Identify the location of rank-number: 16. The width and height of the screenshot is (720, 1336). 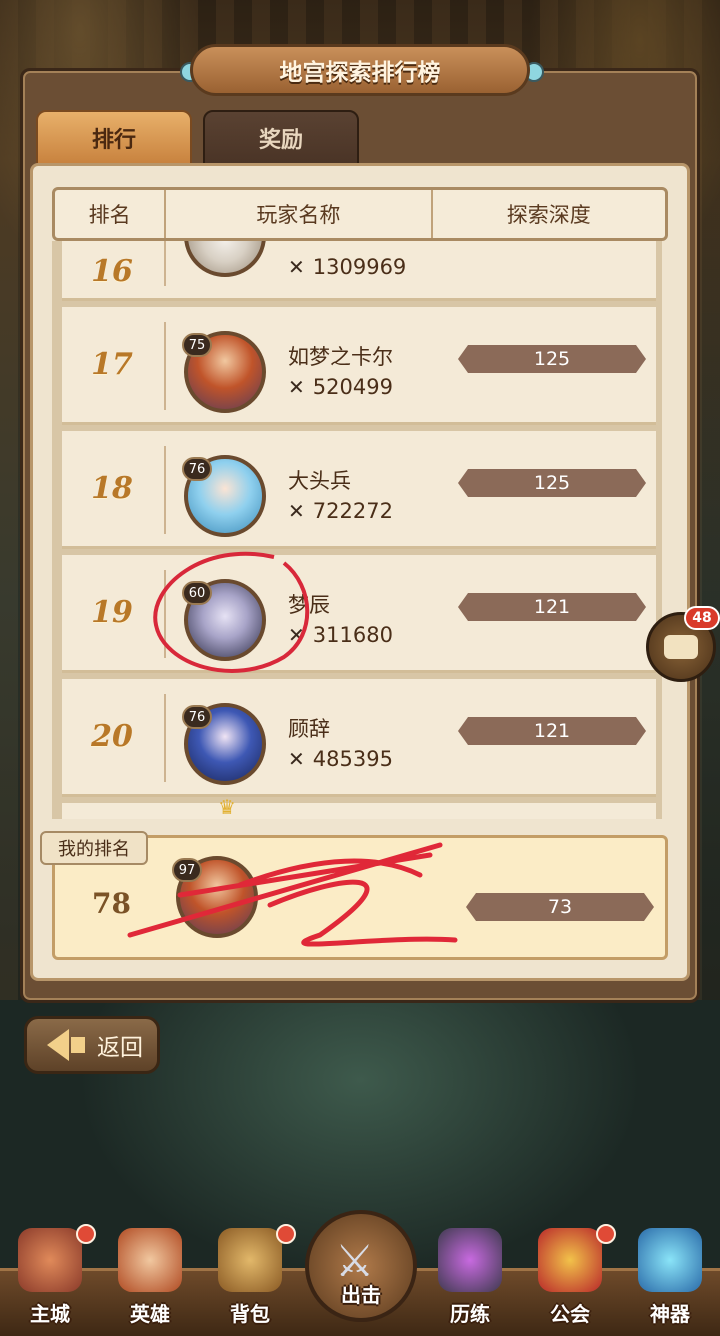
(112, 271).